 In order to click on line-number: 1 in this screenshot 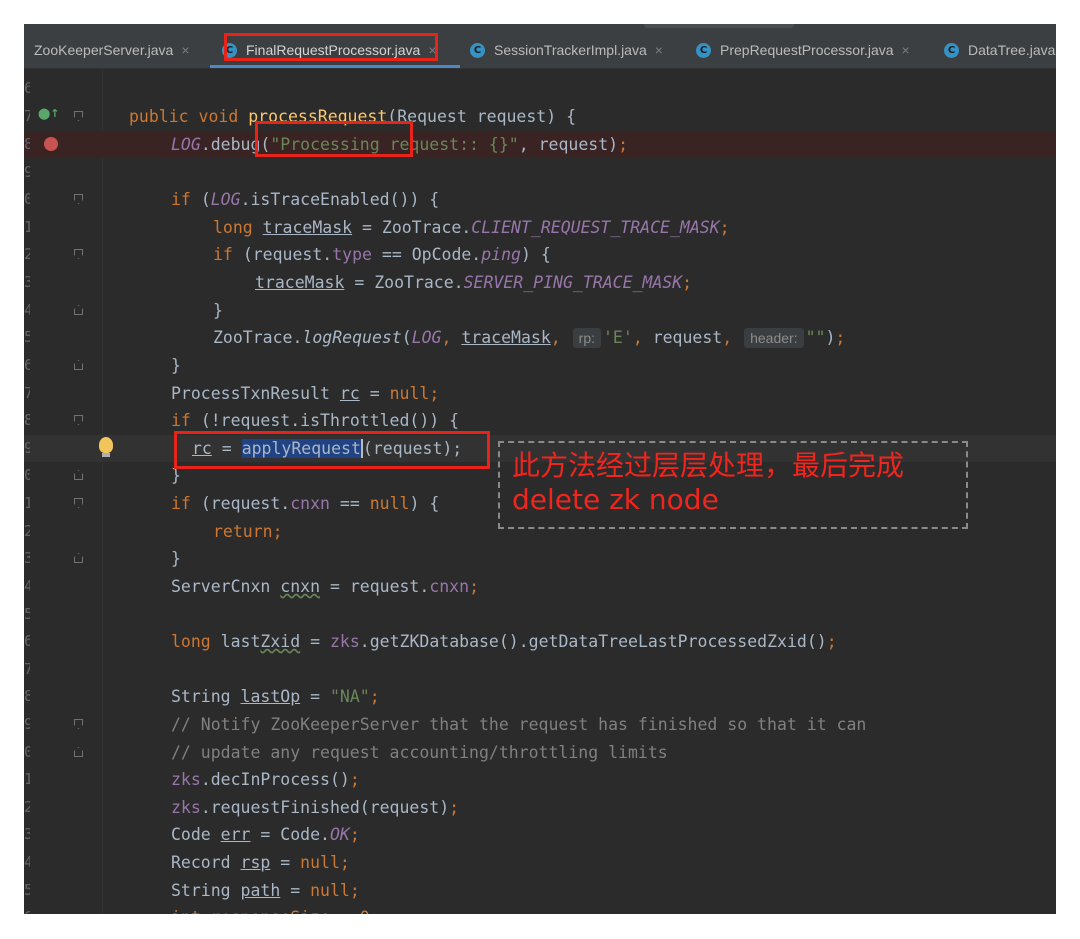, I will do `click(27, 779)`.